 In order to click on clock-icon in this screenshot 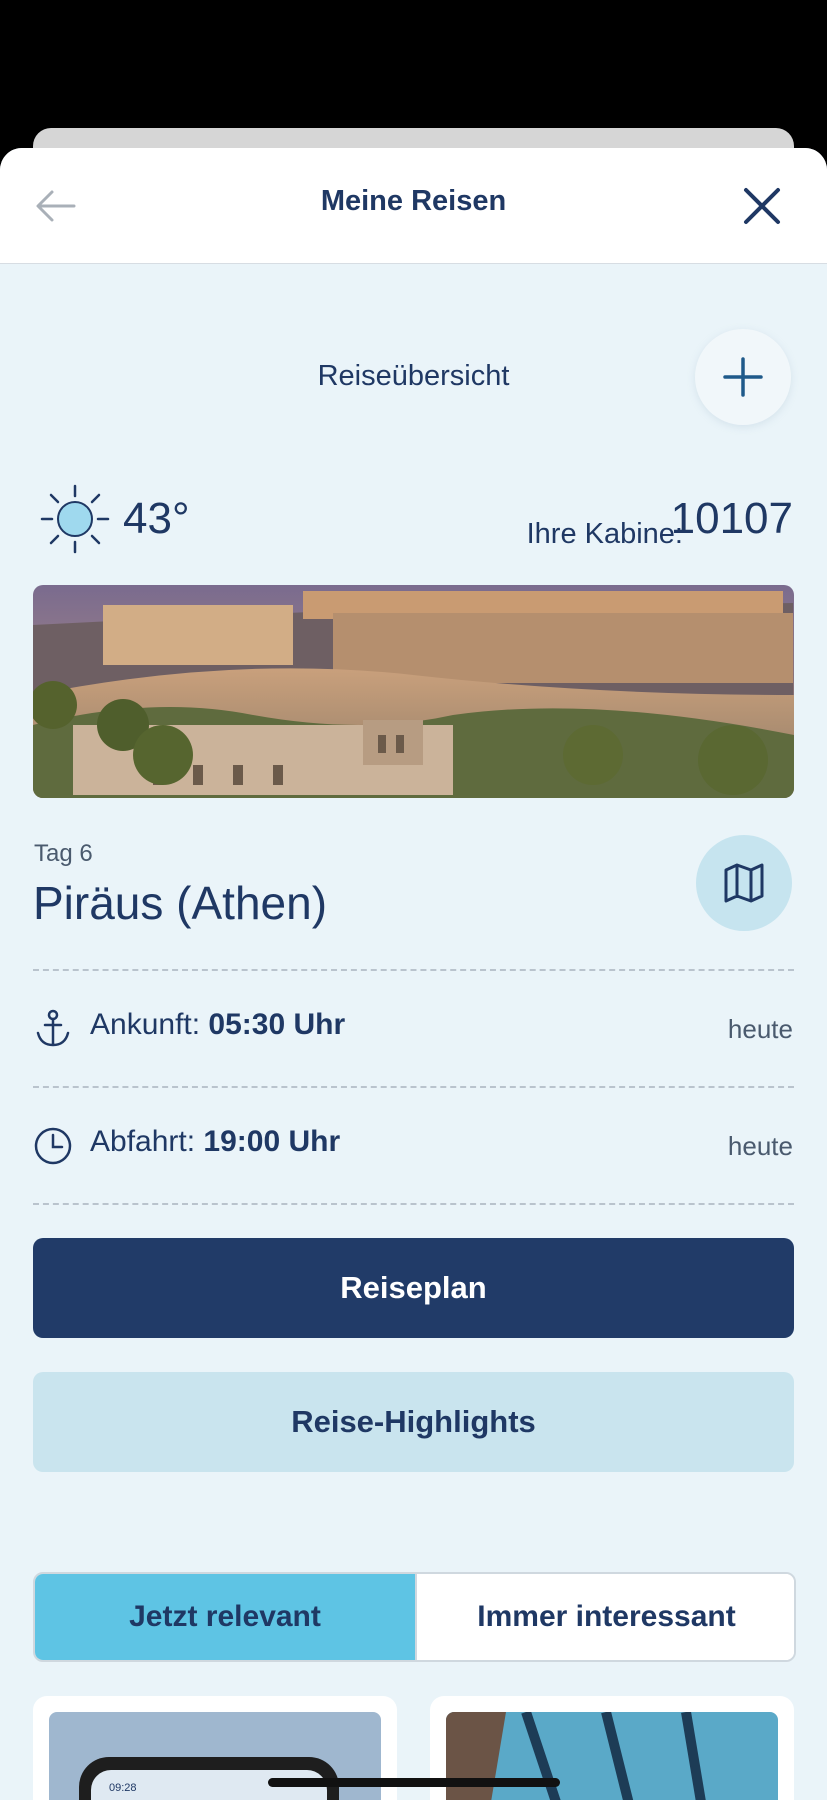, I will do `click(53, 1146)`.